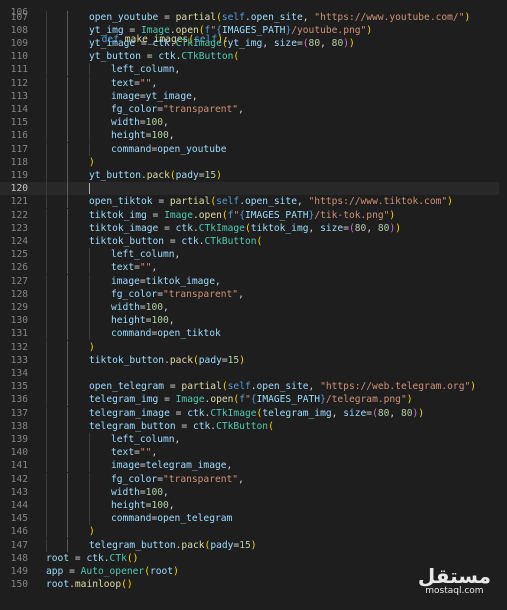 This screenshot has height=610, width=507. I want to click on code-line: 120, so click(253, 189).